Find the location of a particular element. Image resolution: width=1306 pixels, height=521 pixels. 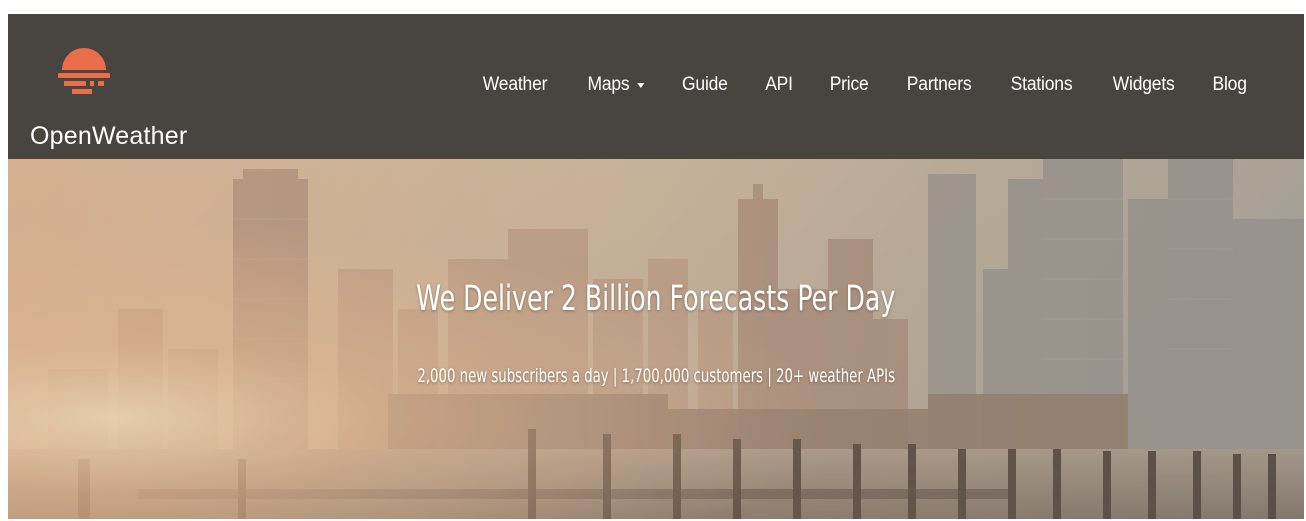

nav-item-widgets: Widgets is located at coordinates (1143, 85).